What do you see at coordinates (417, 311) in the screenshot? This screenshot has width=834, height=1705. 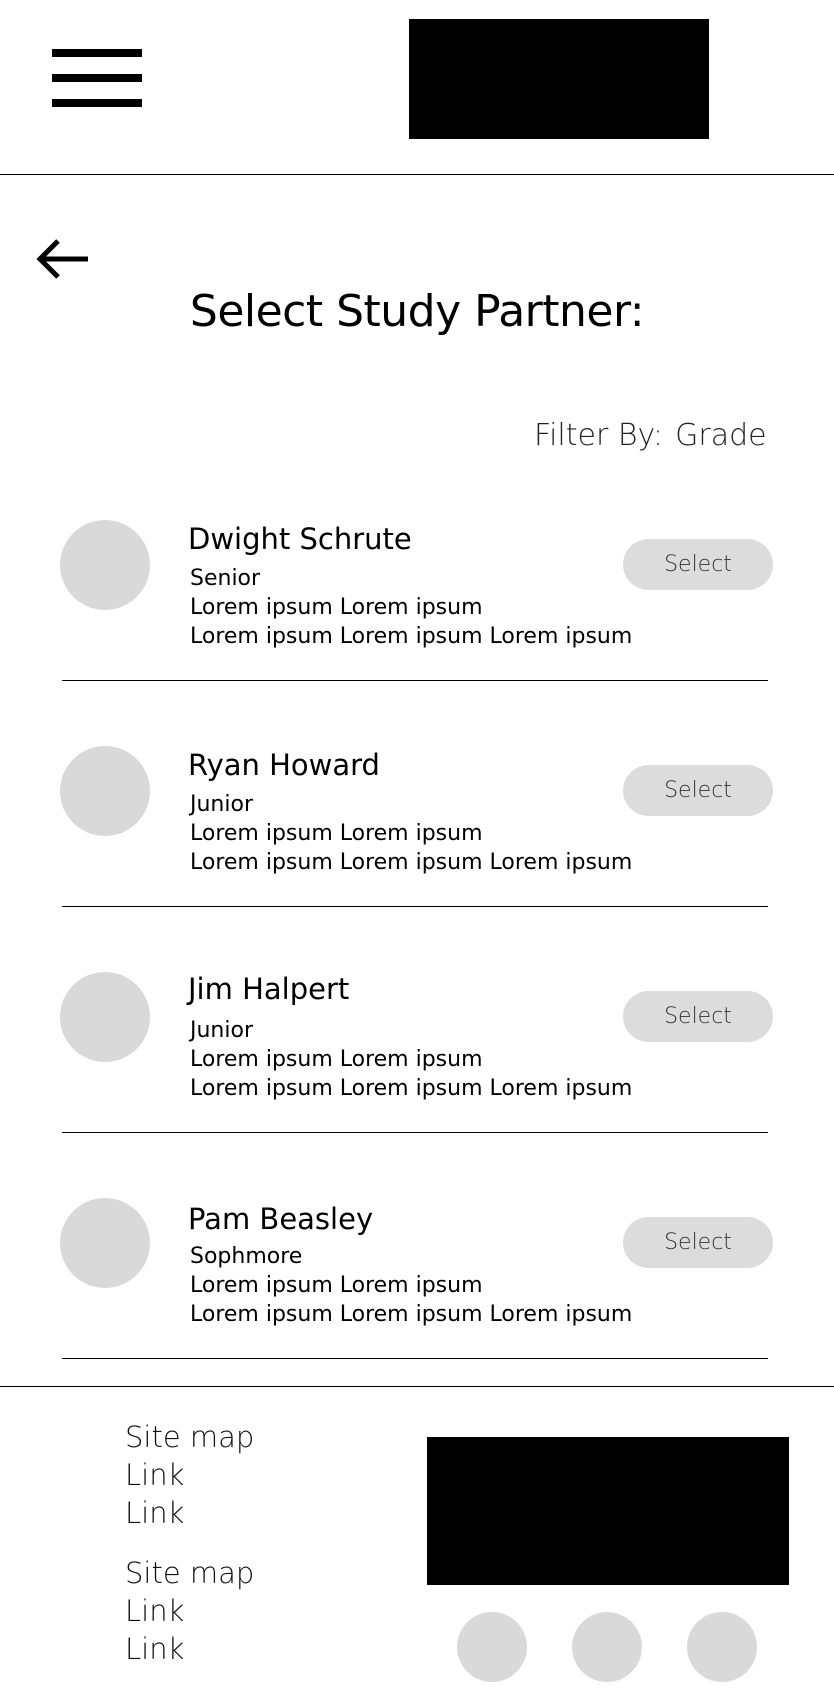 I see `page-title: Select Study Partner:` at bounding box center [417, 311].